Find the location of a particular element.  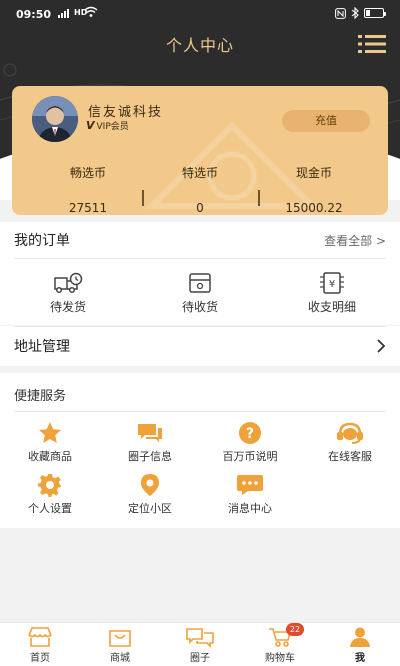

service-settings: 个人设置 is located at coordinates (50, 494).